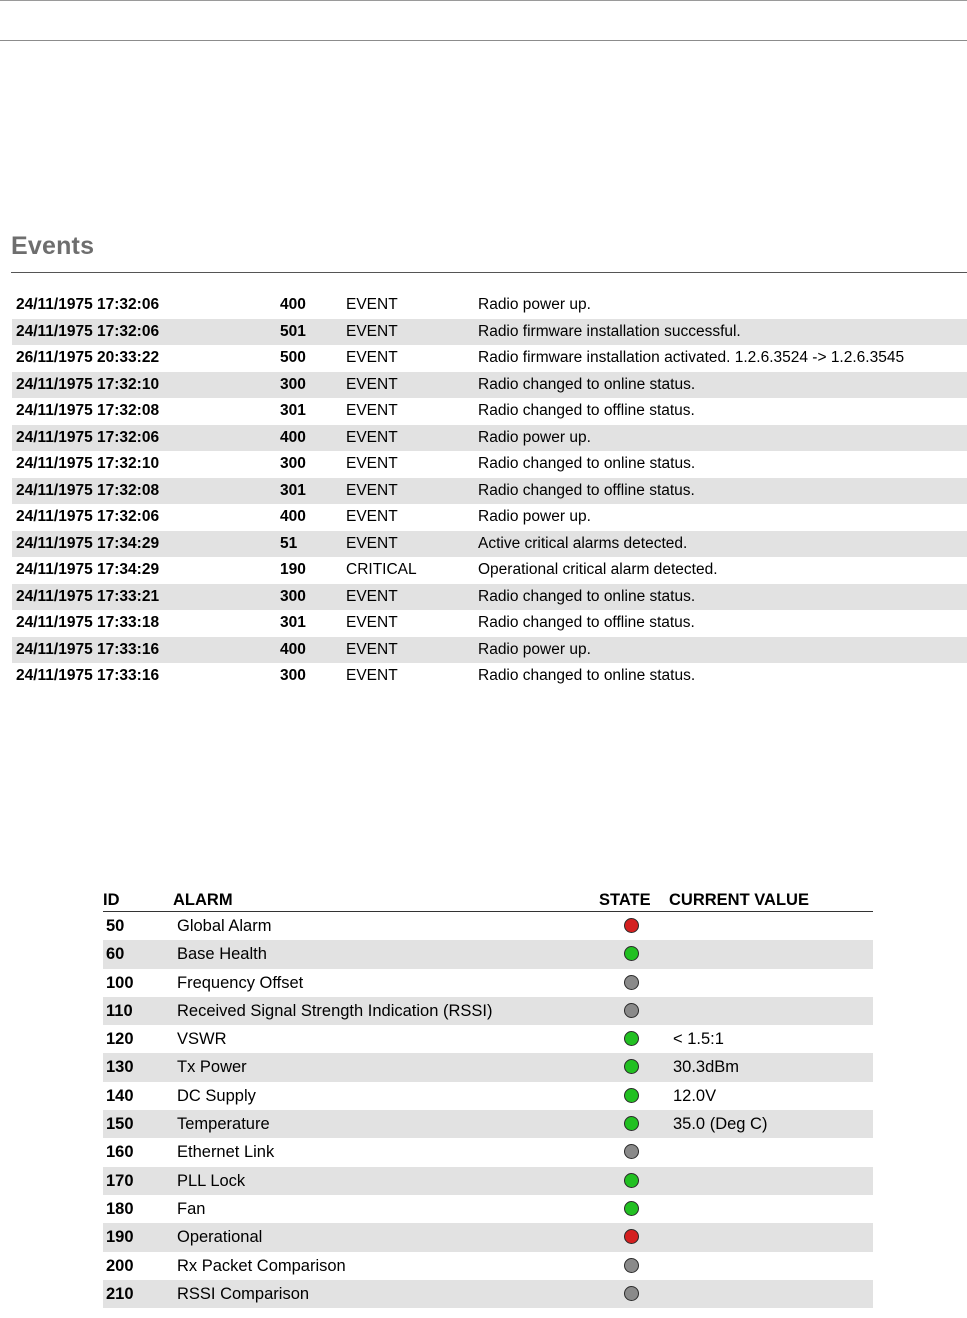 This screenshot has width=967, height=1318. What do you see at coordinates (488, 983) in the screenshot?
I see `alarm-row: 100 Frequency Offset` at bounding box center [488, 983].